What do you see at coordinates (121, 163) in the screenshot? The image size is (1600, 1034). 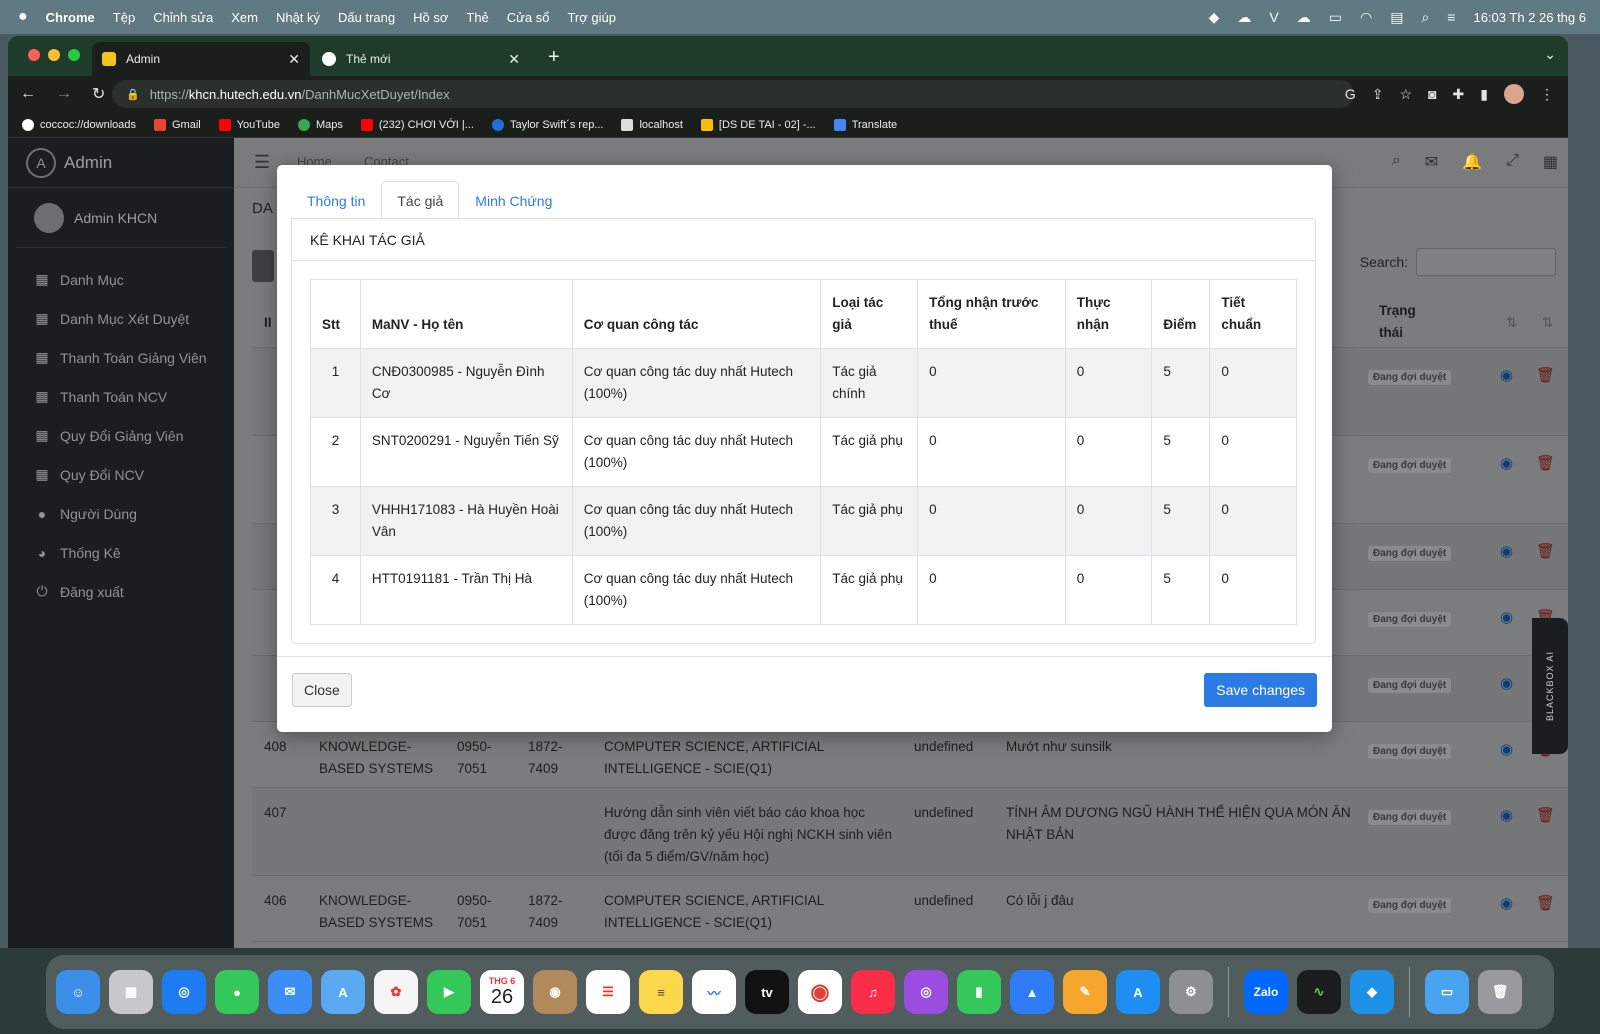 I see `sidebar-brand: A Admin` at bounding box center [121, 163].